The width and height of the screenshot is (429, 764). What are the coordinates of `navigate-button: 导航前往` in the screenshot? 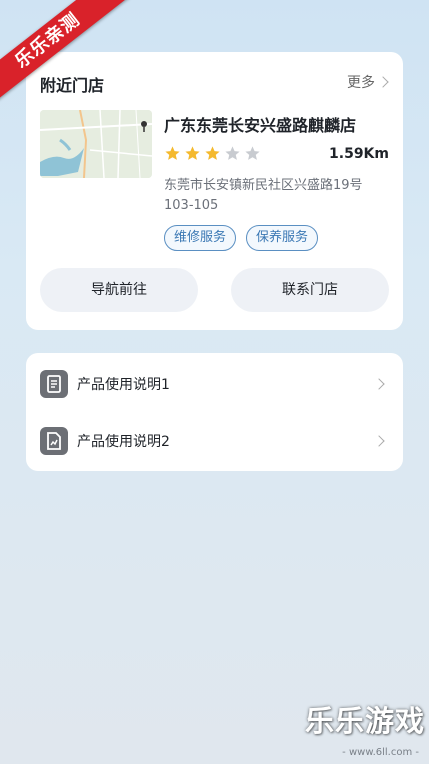 It's located at (119, 290).